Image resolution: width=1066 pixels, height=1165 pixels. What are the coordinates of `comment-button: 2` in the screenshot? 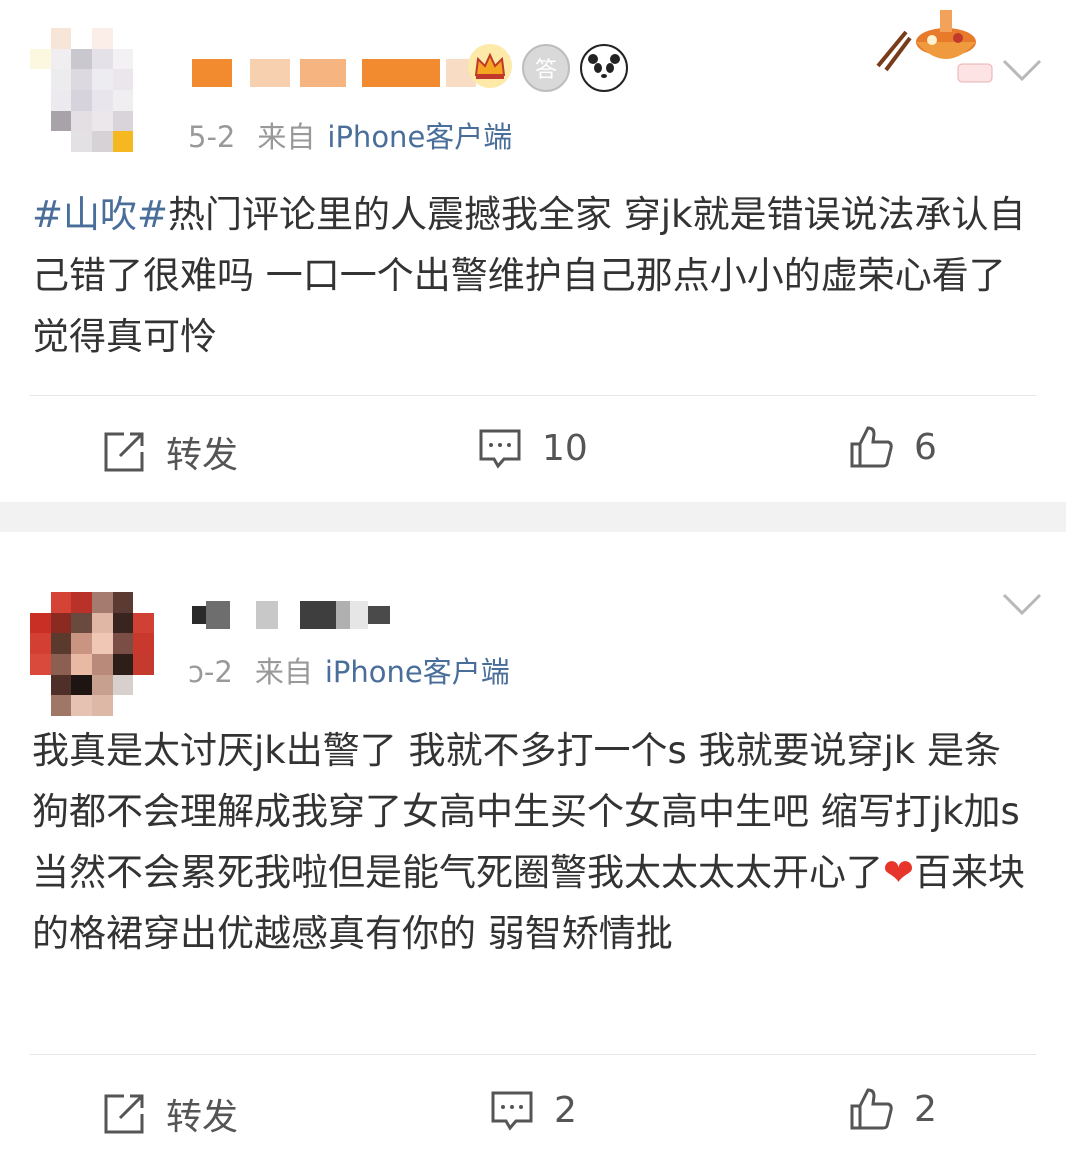 It's located at (533, 1110).